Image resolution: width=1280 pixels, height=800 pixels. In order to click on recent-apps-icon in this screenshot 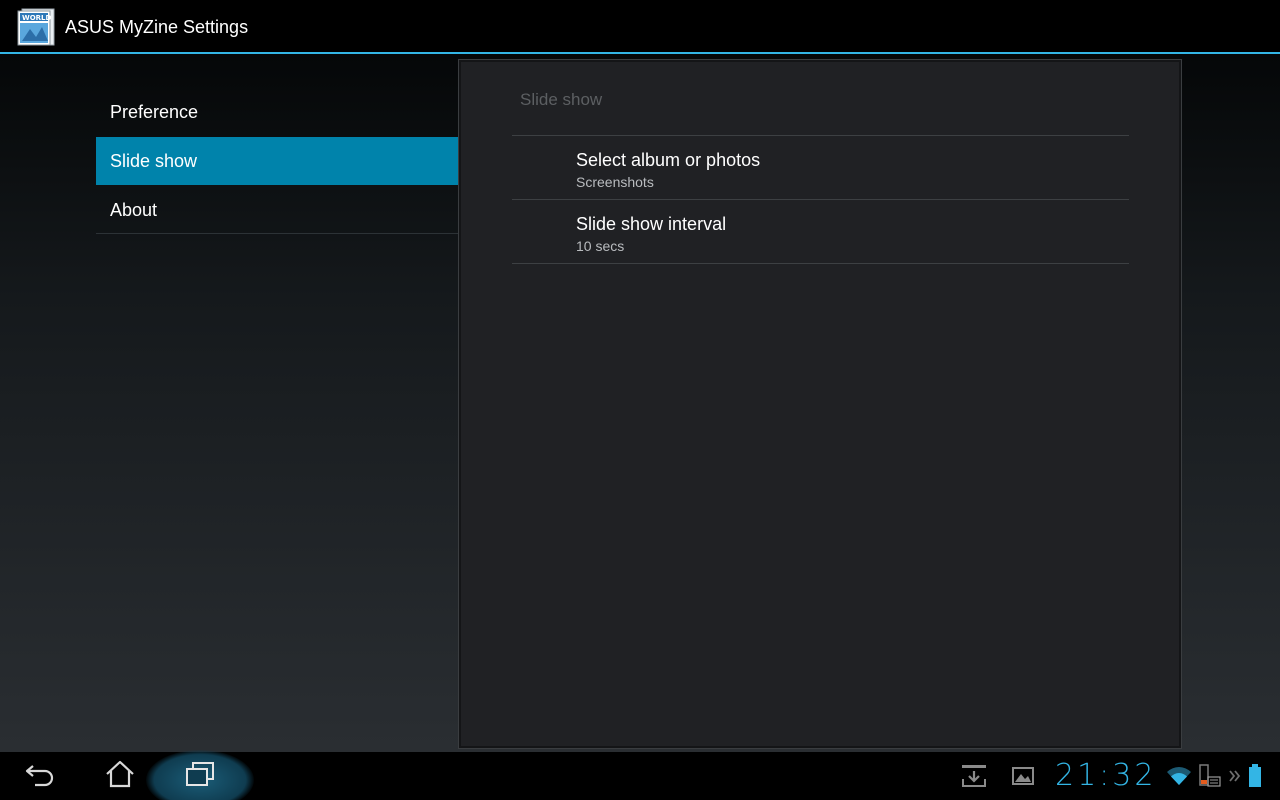, I will do `click(200, 776)`.